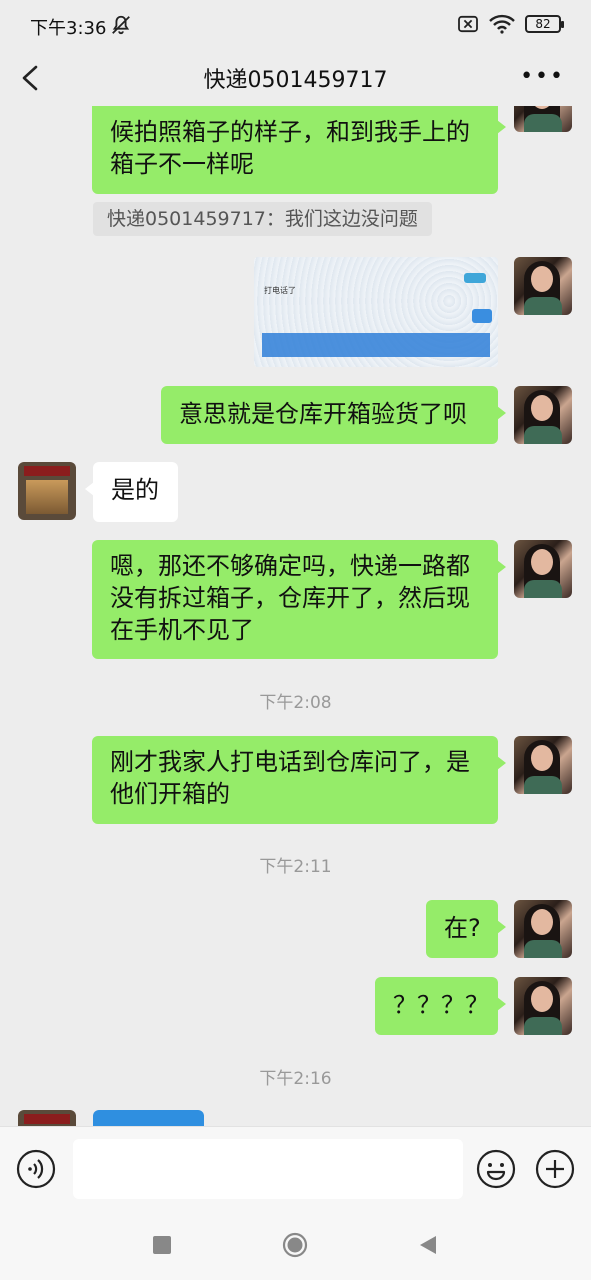  I want to click on message-text: 是的, so click(135, 490).